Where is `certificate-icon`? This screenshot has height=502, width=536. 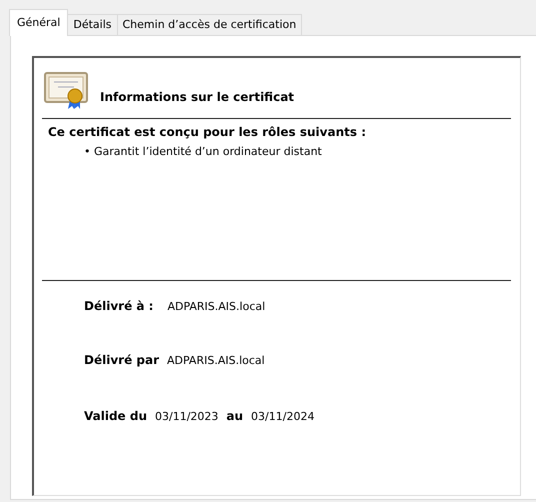
certificate-icon is located at coordinates (66, 91).